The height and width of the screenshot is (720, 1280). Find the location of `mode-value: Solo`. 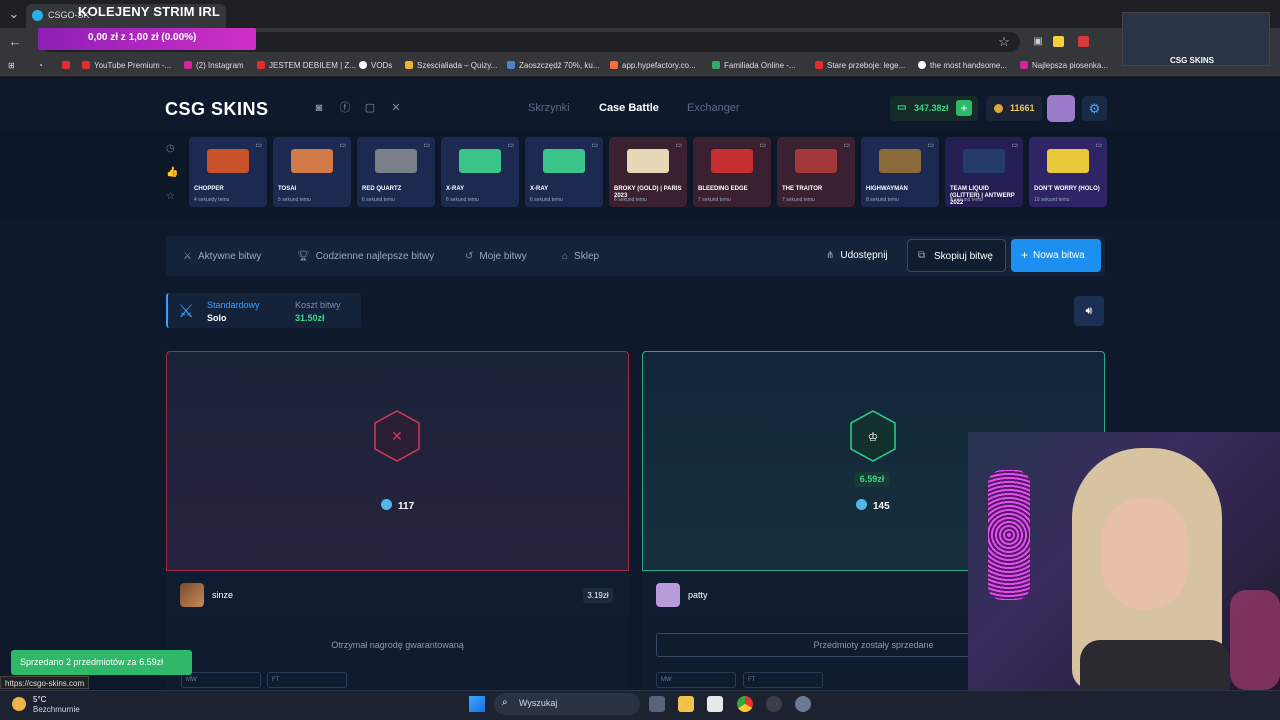

mode-value: Solo is located at coordinates (217, 318).